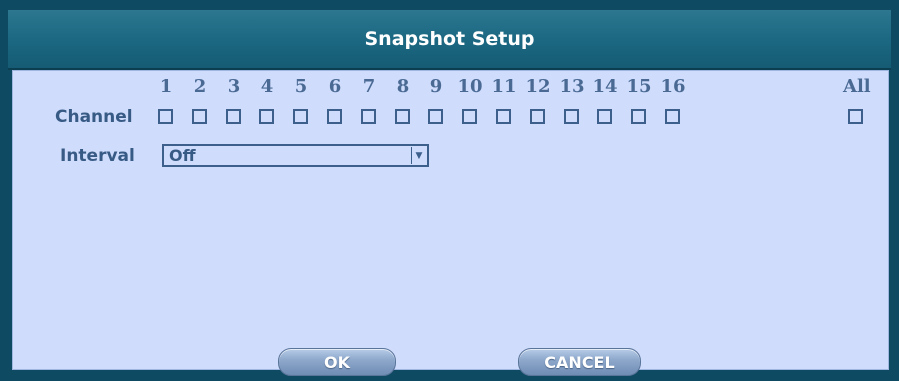 The image size is (899, 381). Describe the element at coordinates (605, 86) in the screenshot. I see `channel-number-14: 14` at that location.